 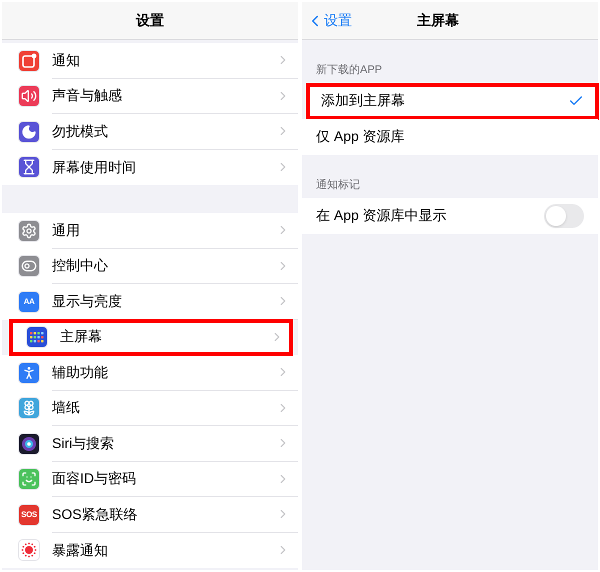 I want to click on row-label: Siri与搜索, so click(x=84, y=443).